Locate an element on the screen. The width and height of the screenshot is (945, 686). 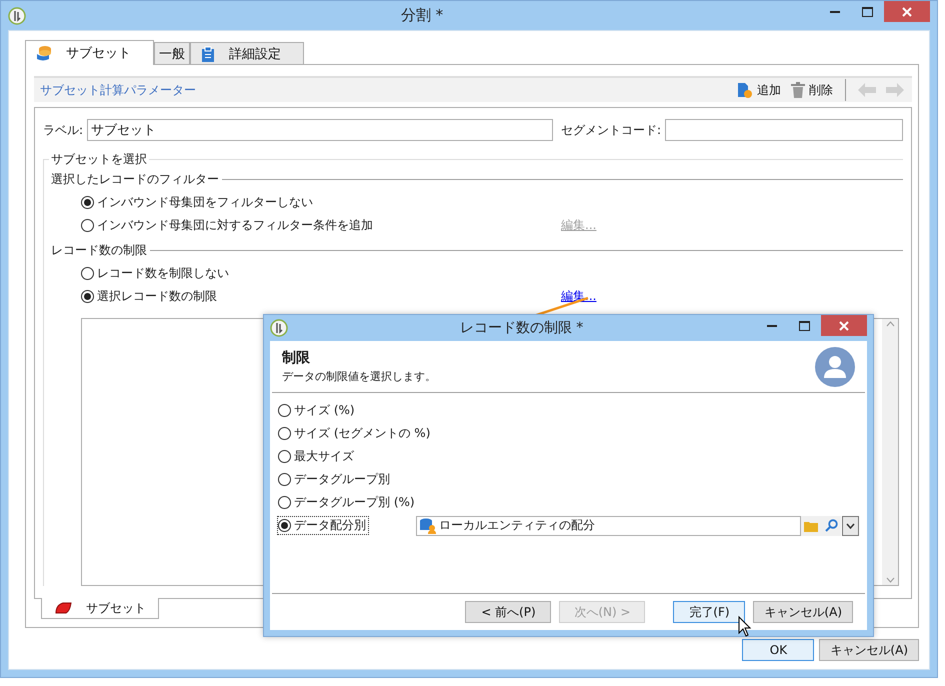
user-avatar-icon is located at coordinates (835, 366).